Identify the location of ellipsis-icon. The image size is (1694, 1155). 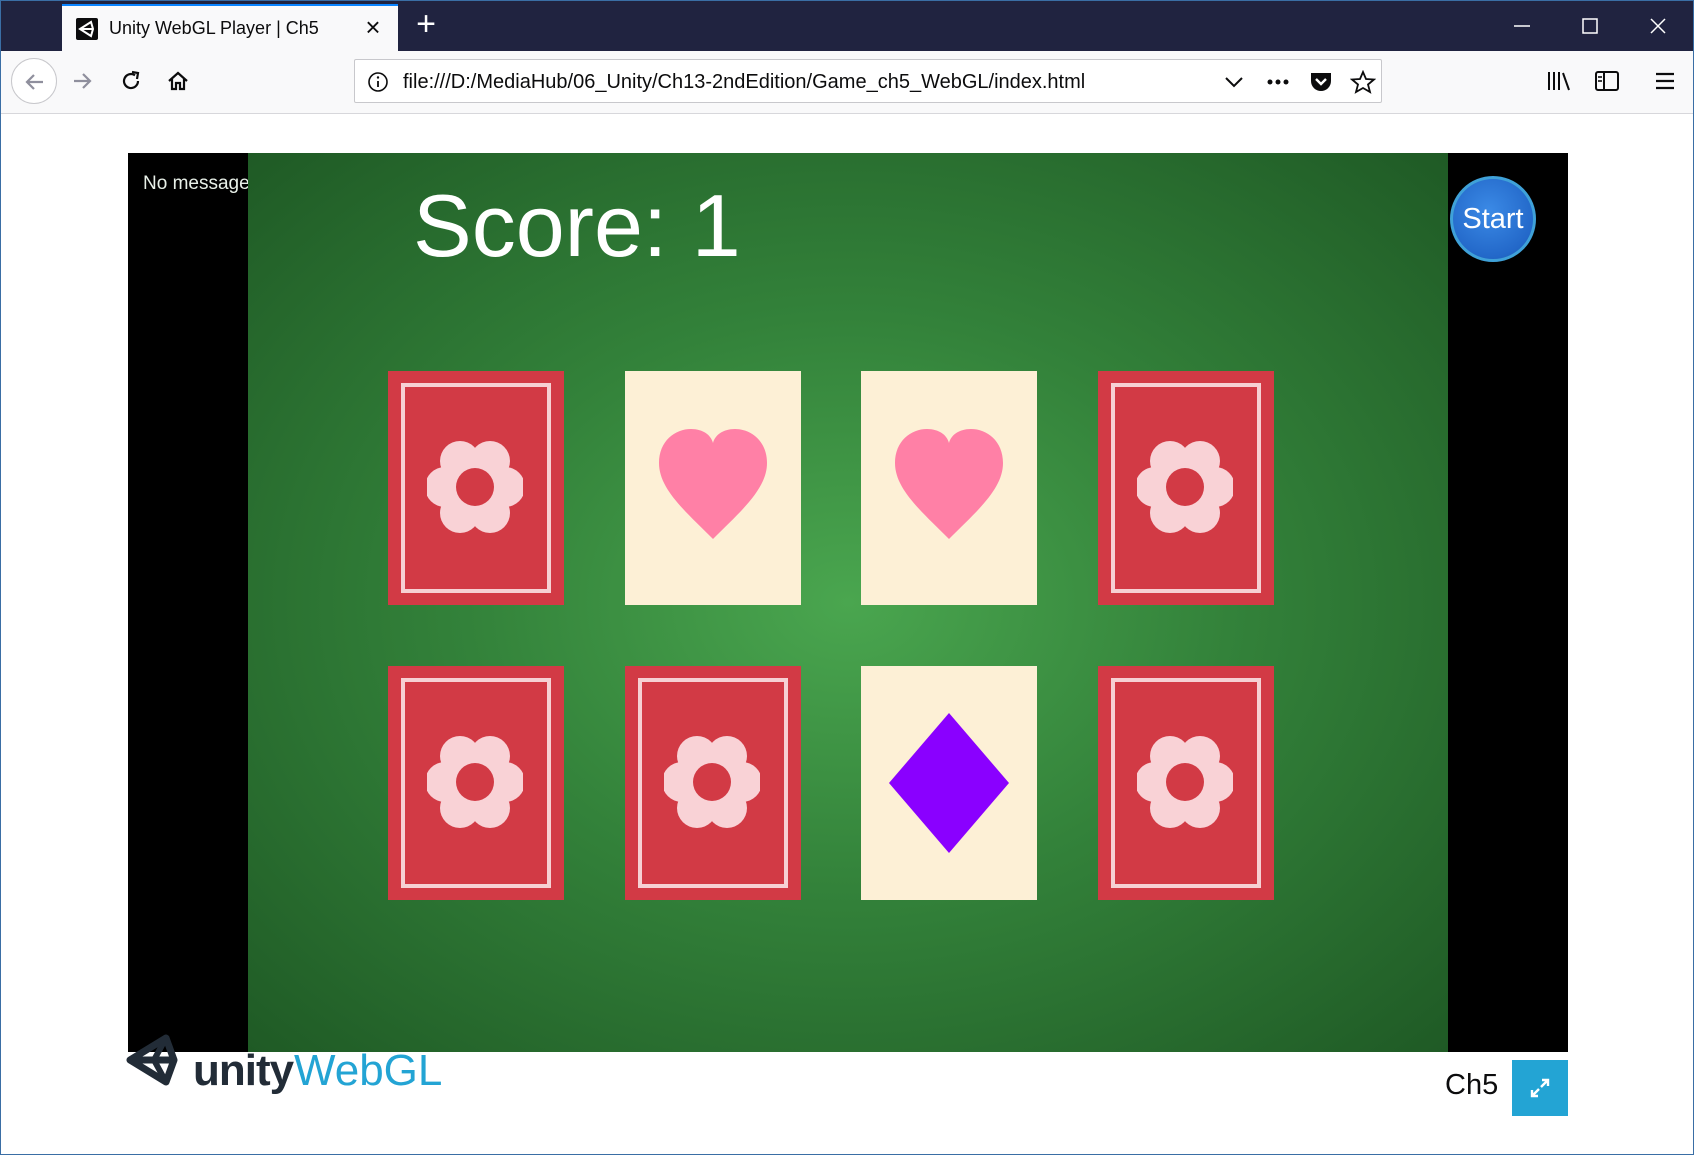
(1278, 82).